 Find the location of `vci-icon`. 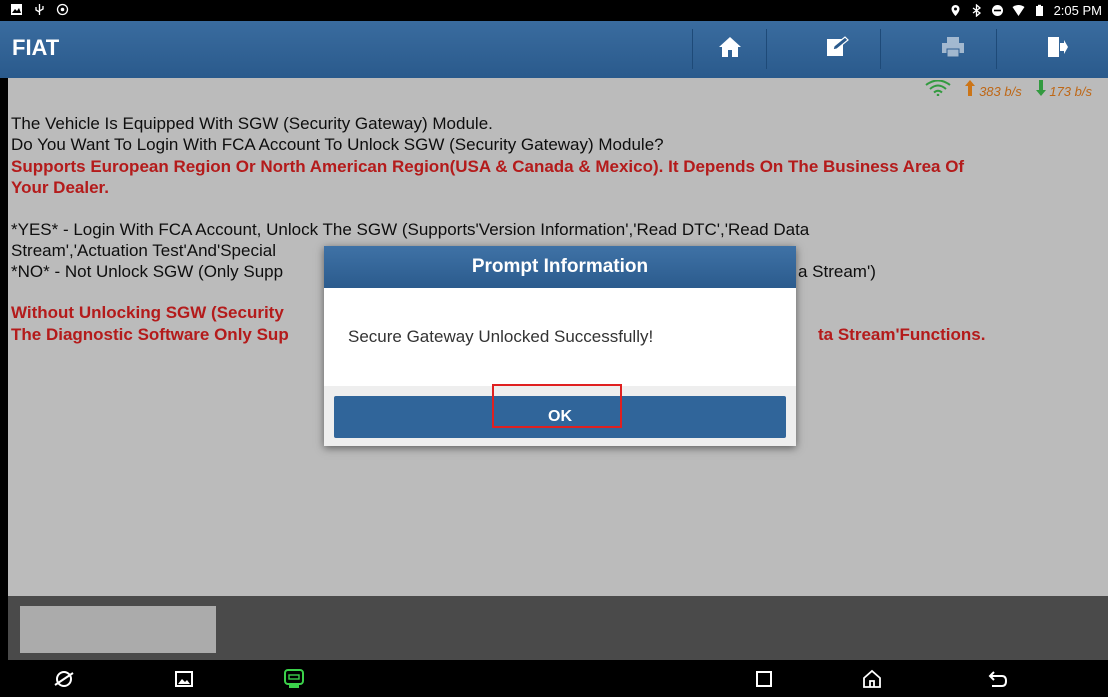

vci-icon is located at coordinates (294, 679).